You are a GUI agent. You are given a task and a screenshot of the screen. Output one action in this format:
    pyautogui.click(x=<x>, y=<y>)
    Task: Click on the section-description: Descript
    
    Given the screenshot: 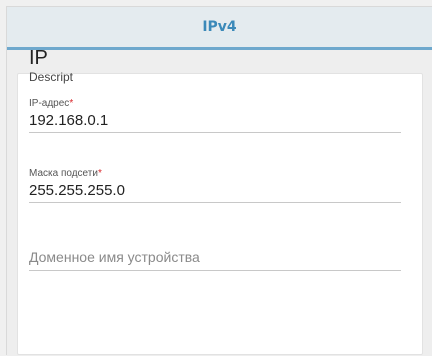 What is the action you would take?
    pyautogui.click(x=51, y=77)
    